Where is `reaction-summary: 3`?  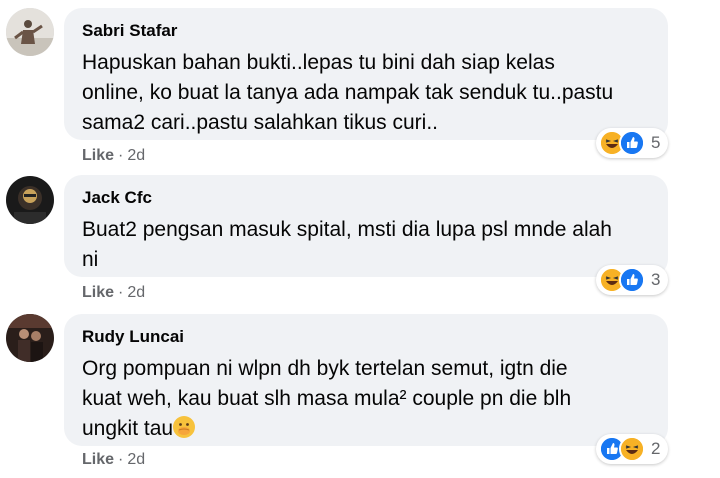 reaction-summary: 3 is located at coordinates (632, 280).